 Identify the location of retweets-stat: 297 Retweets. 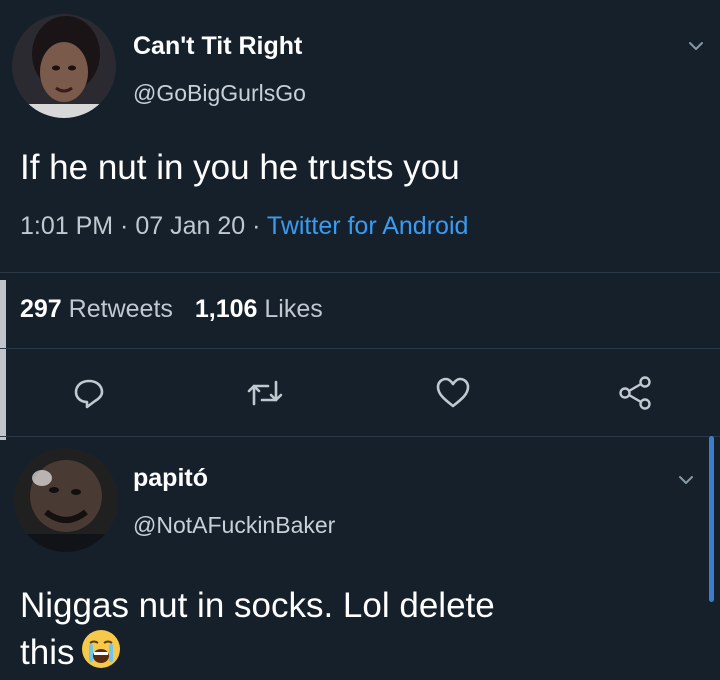
(96, 309).